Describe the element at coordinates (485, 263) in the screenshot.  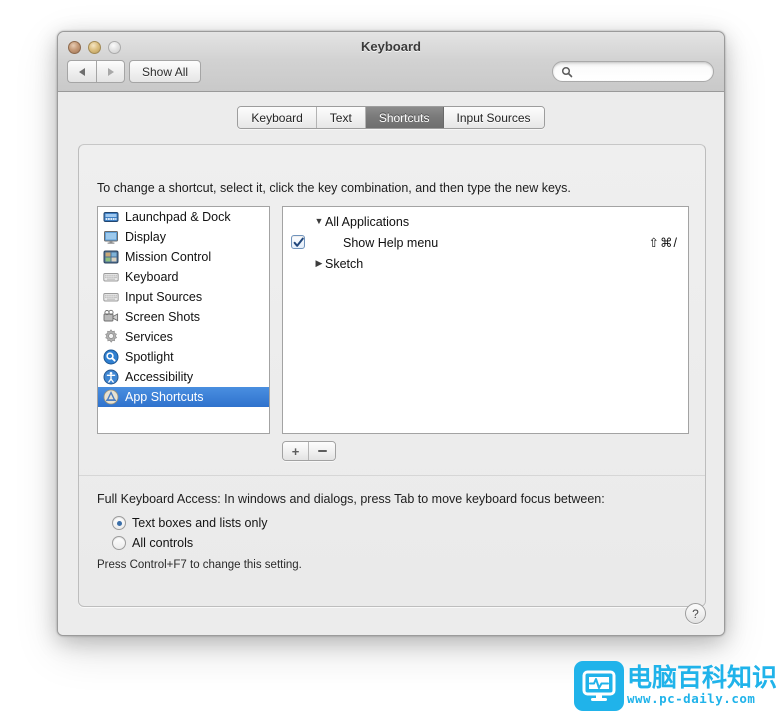
I see `tree-group-sketch: ▶ Sketch` at that location.